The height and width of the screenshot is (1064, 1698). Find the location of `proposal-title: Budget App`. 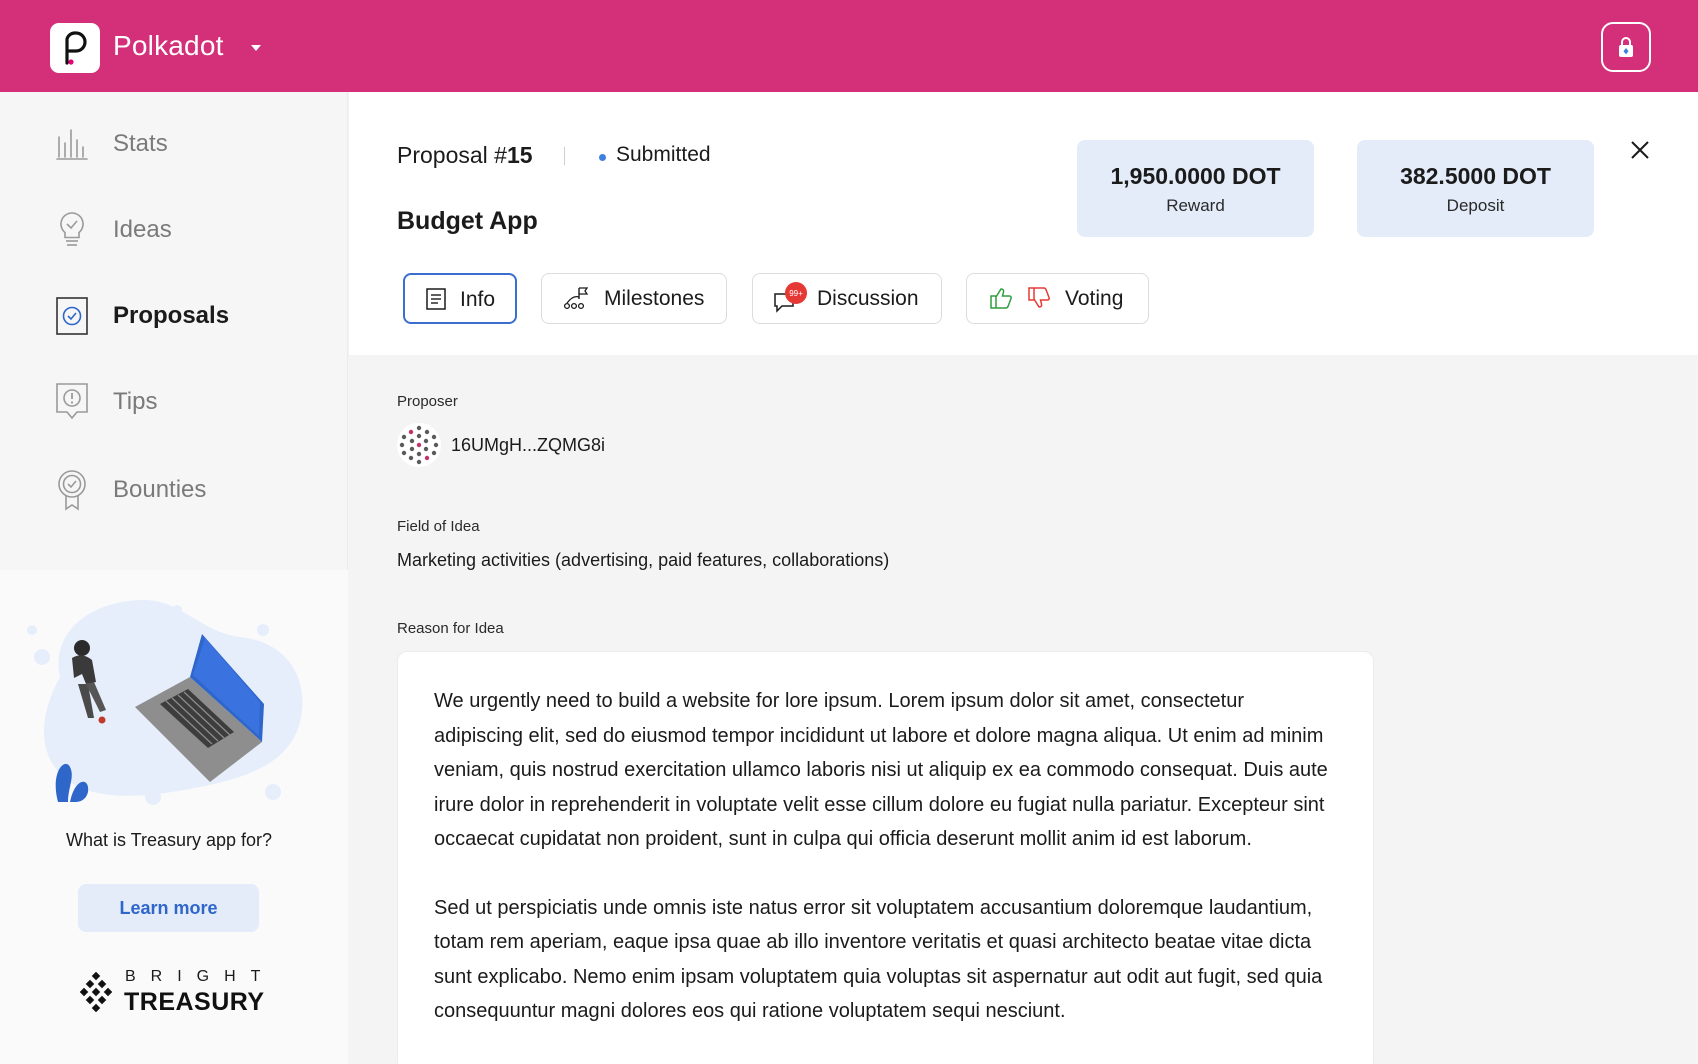

proposal-title: Budget App is located at coordinates (467, 221).